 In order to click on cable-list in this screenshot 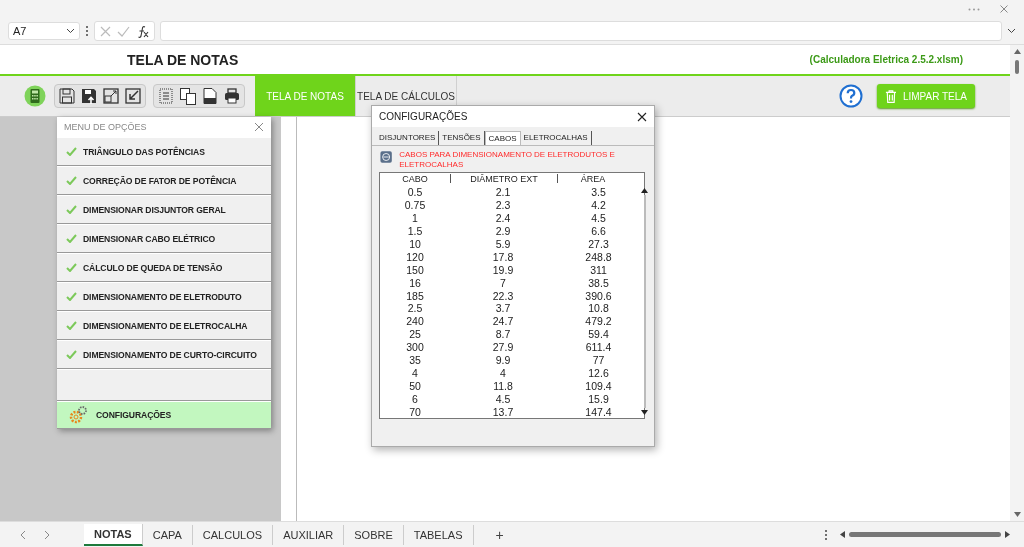, I will do `click(512, 295)`.